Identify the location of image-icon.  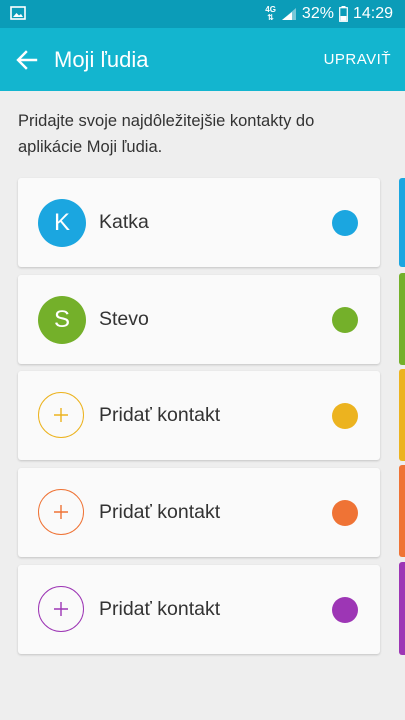
(18, 13).